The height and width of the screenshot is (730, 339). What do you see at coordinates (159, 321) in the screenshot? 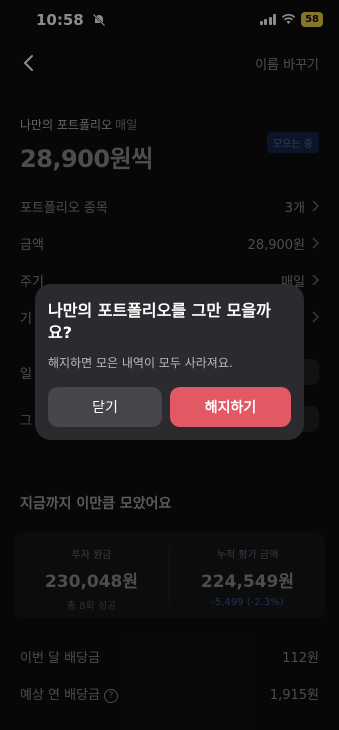
I see `dialog-title: 나만의 포트폴리오를 그만 모을까요?` at bounding box center [159, 321].